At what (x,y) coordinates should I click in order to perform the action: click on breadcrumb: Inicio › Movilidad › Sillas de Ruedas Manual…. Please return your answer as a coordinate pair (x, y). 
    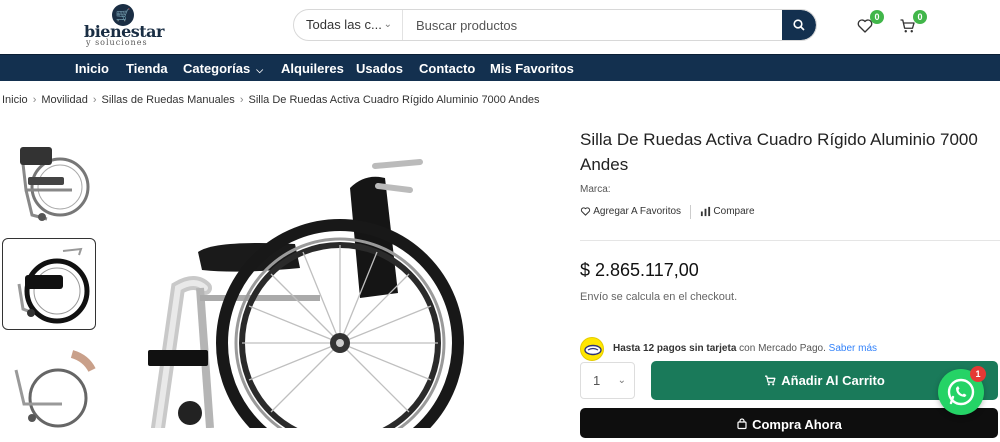
    Looking at the image, I should click on (271, 100).